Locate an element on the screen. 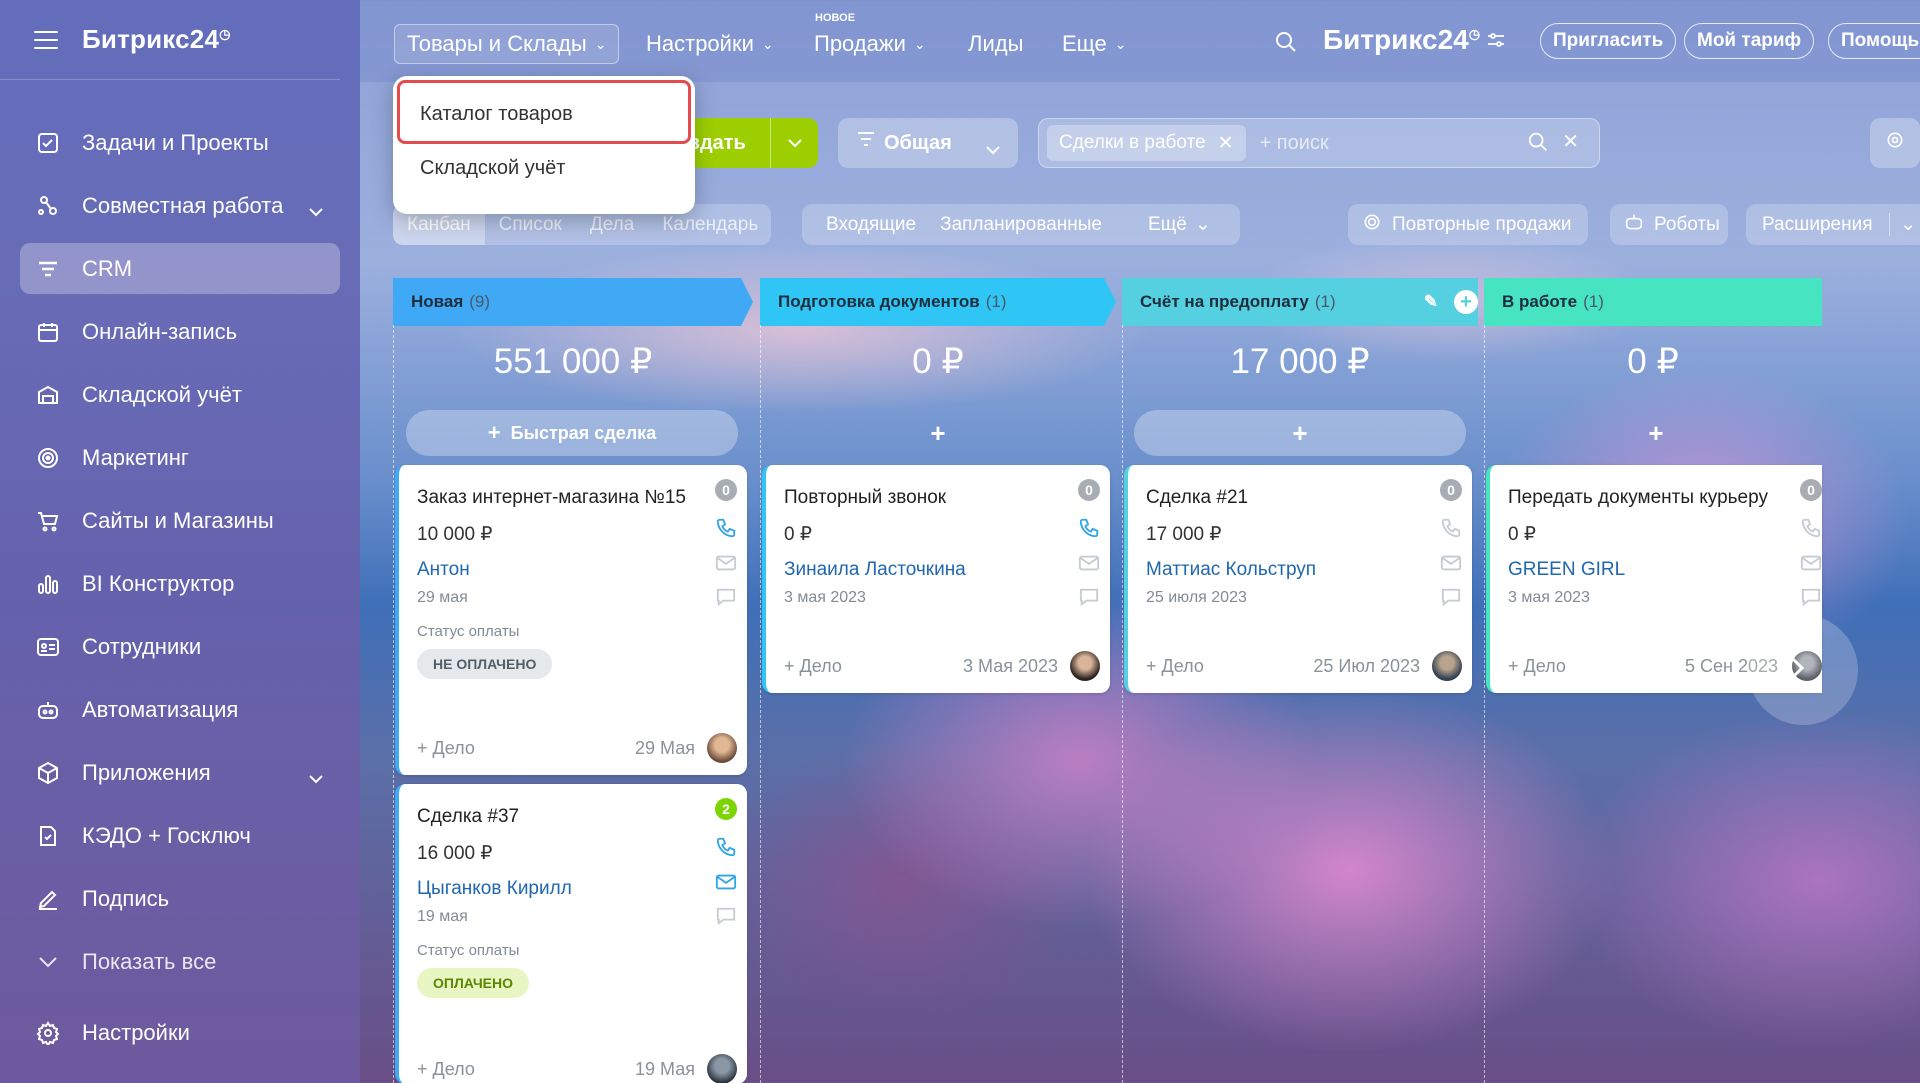 This screenshot has height=1083, width=1920. search-filter: Сделки в работе ✕ + поиск ✕ is located at coordinates (1319, 143).